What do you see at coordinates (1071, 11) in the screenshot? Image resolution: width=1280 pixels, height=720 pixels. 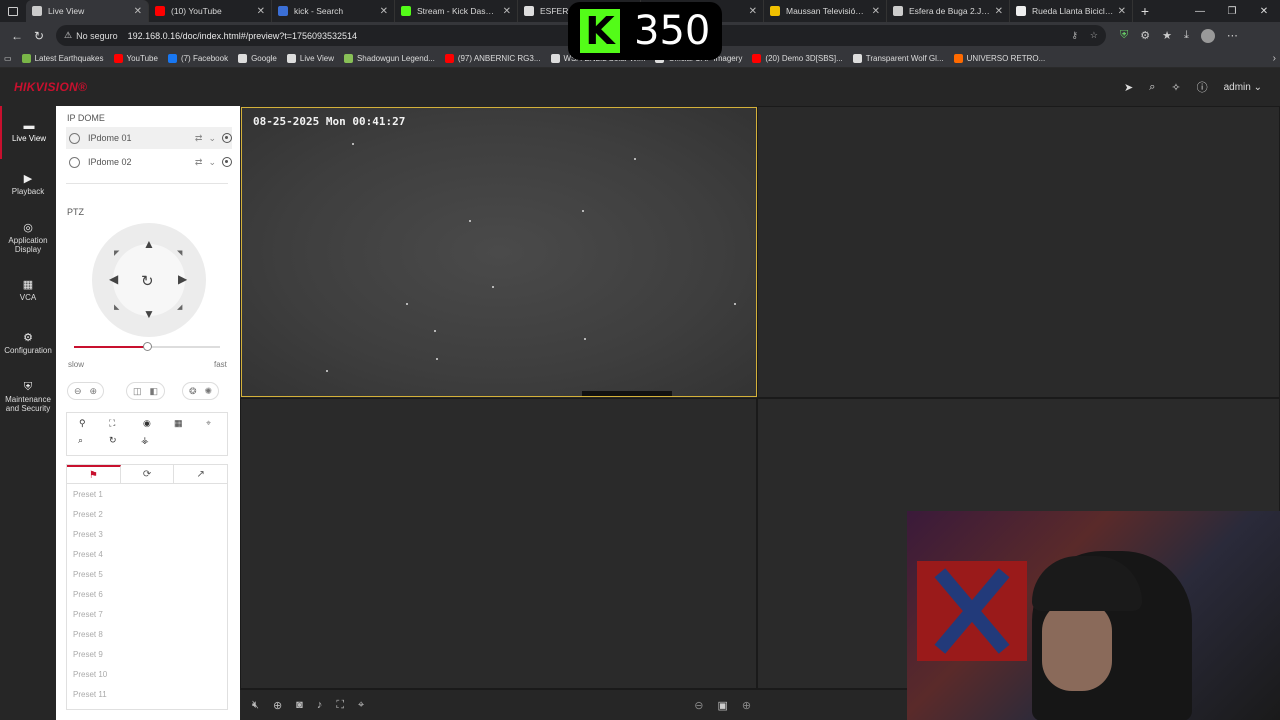 I see `browser-tab: Rueda Llanta Bicicleta ✕` at bounding box center [1071, 11].